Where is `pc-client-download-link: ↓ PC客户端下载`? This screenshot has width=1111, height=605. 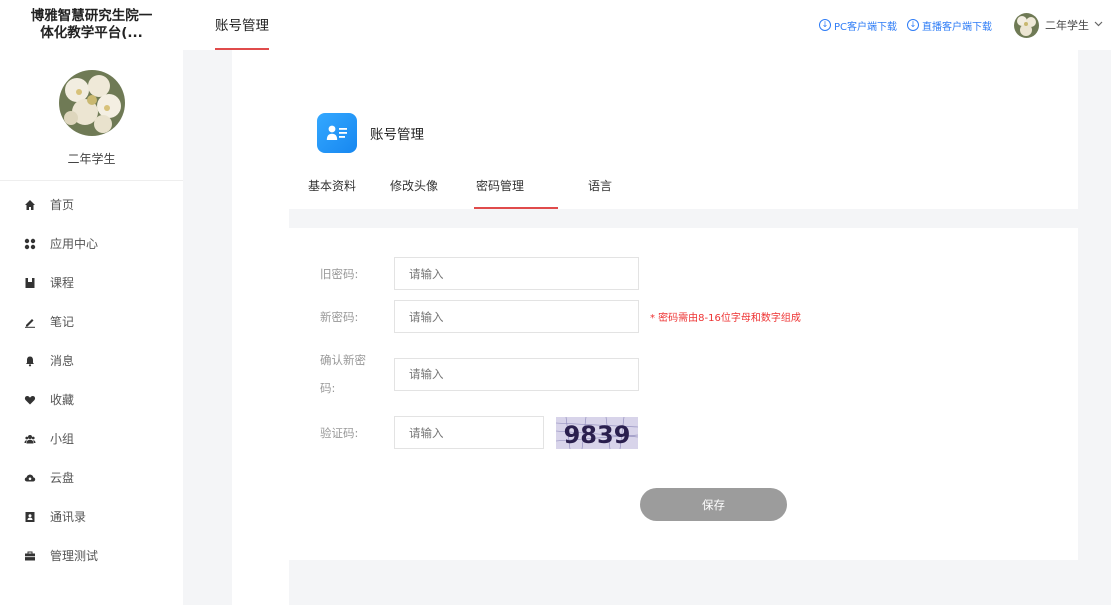 pc-client-download-link: ↓ PC客户端下载 is located at coordinates (857, 25).